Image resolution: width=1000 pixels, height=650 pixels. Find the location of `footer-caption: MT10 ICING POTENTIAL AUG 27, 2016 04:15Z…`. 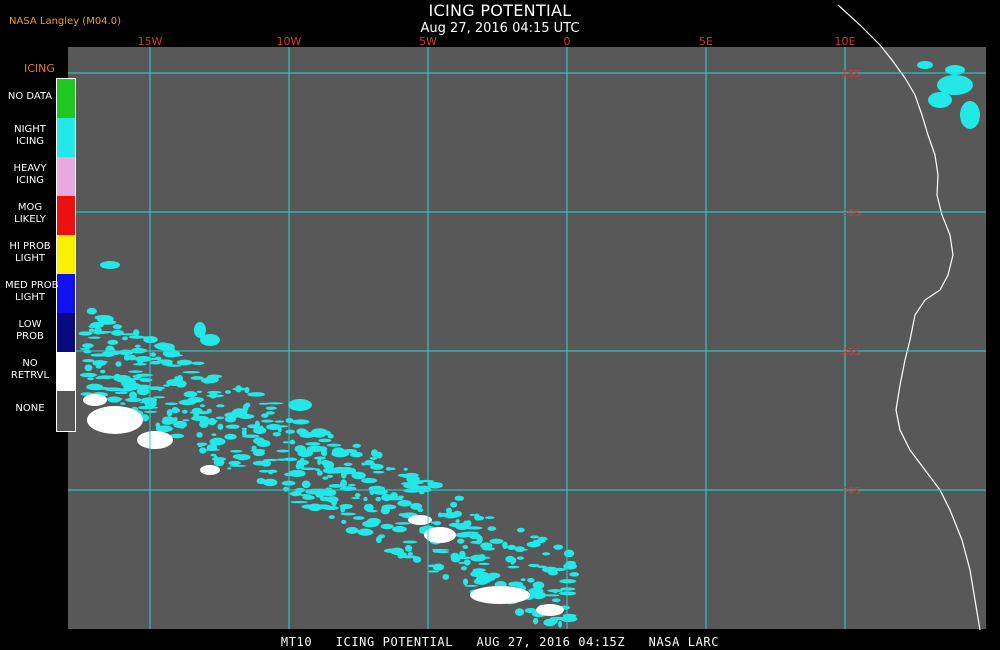

footer-caption: MT10 ICING POTENTIAL AUG 27, 2016 04:15Z… is located at coordinates (500, 642).